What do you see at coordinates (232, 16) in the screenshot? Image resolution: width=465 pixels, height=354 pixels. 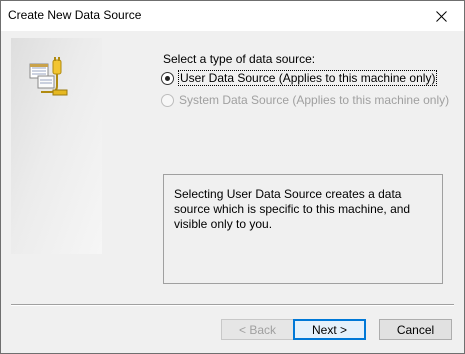 I see `title-bar: Create New Data Source` at bounding box center [232, 16].